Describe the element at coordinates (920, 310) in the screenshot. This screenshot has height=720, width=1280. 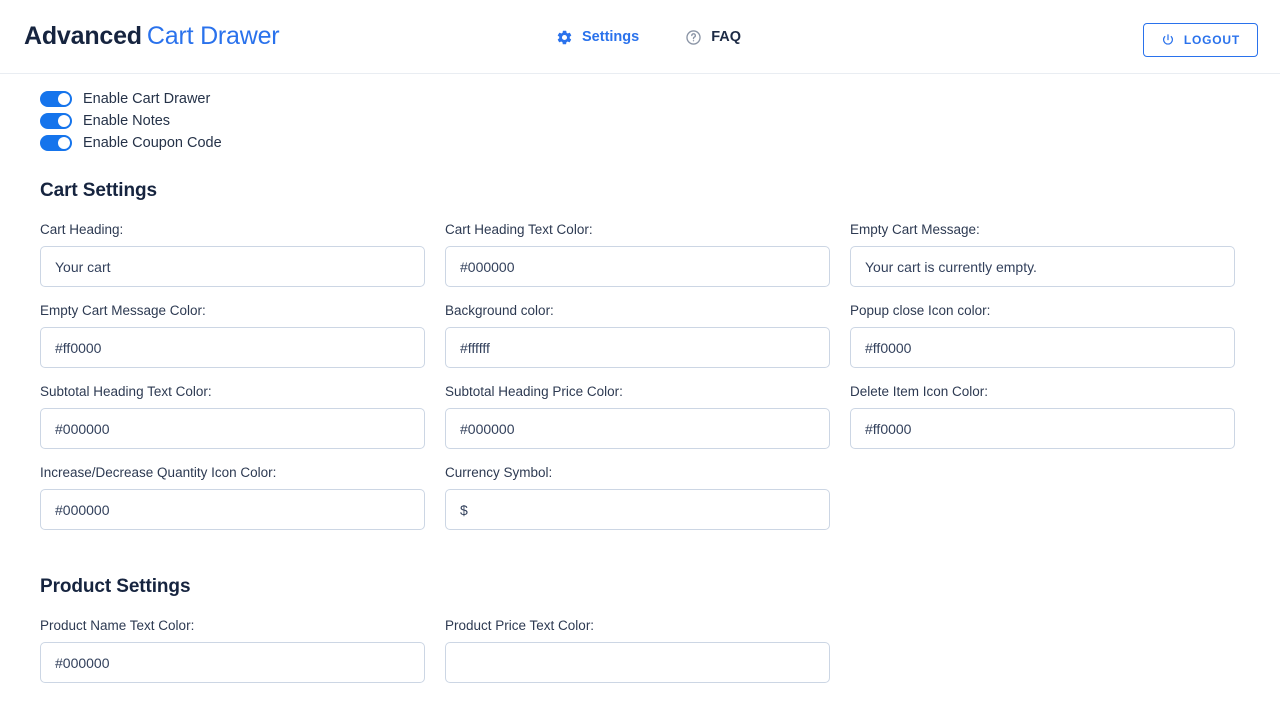
I see `field-label-popup-close-icon-color: Popup close Icon color:` at that location.